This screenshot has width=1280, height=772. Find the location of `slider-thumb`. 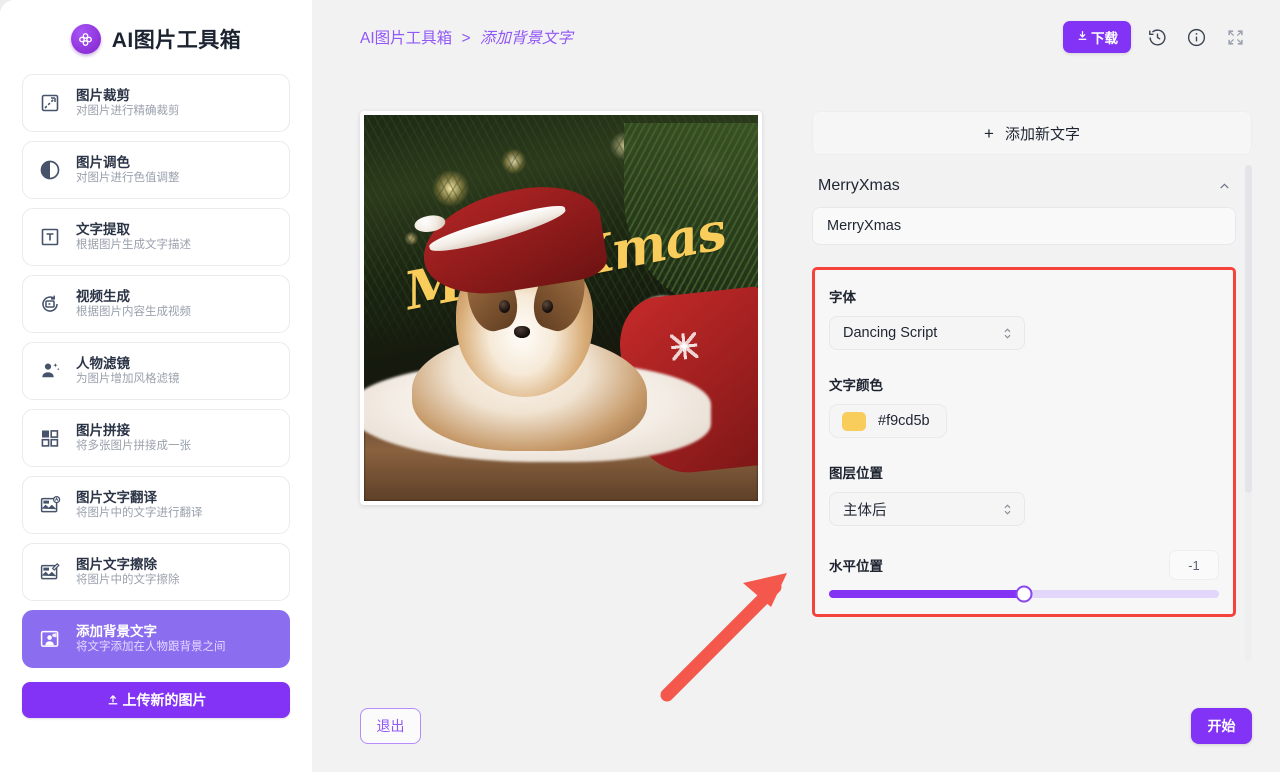

slider-thumb is located at coordinates (1024, 594).